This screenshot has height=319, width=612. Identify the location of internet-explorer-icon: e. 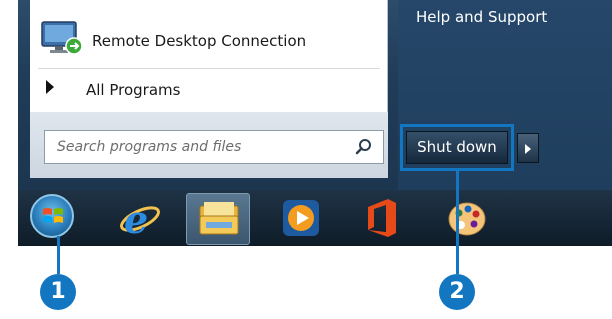
(139, 218).